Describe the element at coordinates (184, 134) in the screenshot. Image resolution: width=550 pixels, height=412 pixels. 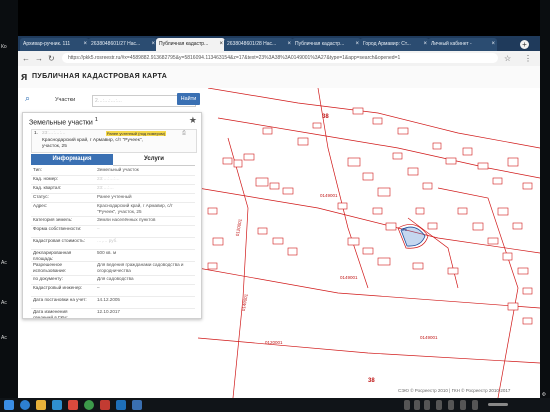
I see `print-icon: ⎙` at that location.